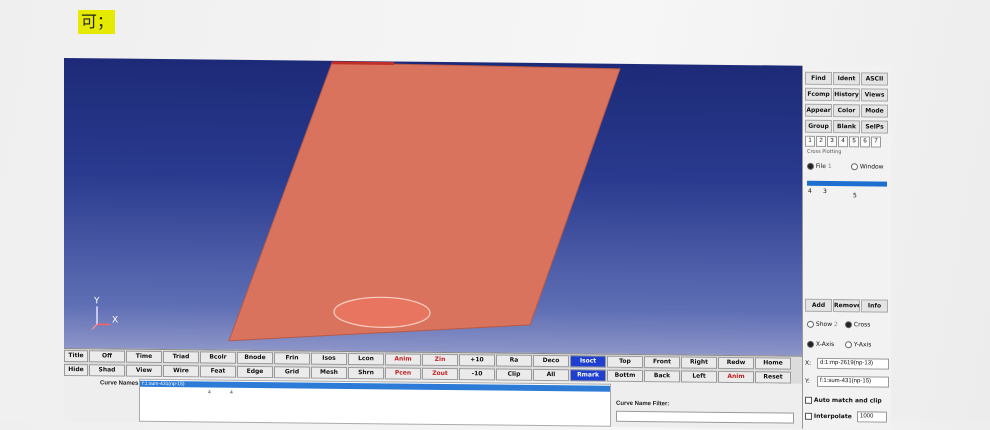  I want to click on toolbar-button-hide: Hide, so click(76, 370).